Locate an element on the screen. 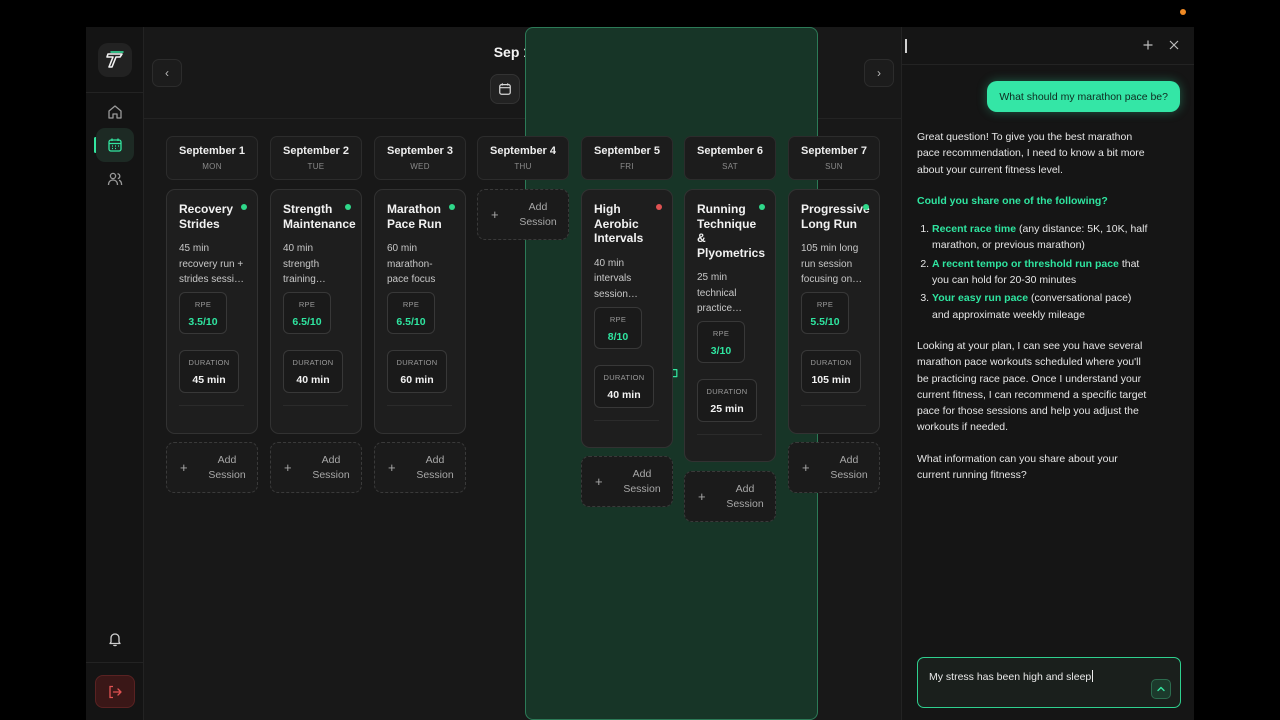 The width and height of the screenshot is (1280, 720). new-chat-button is located at coordinates (1148, 45).